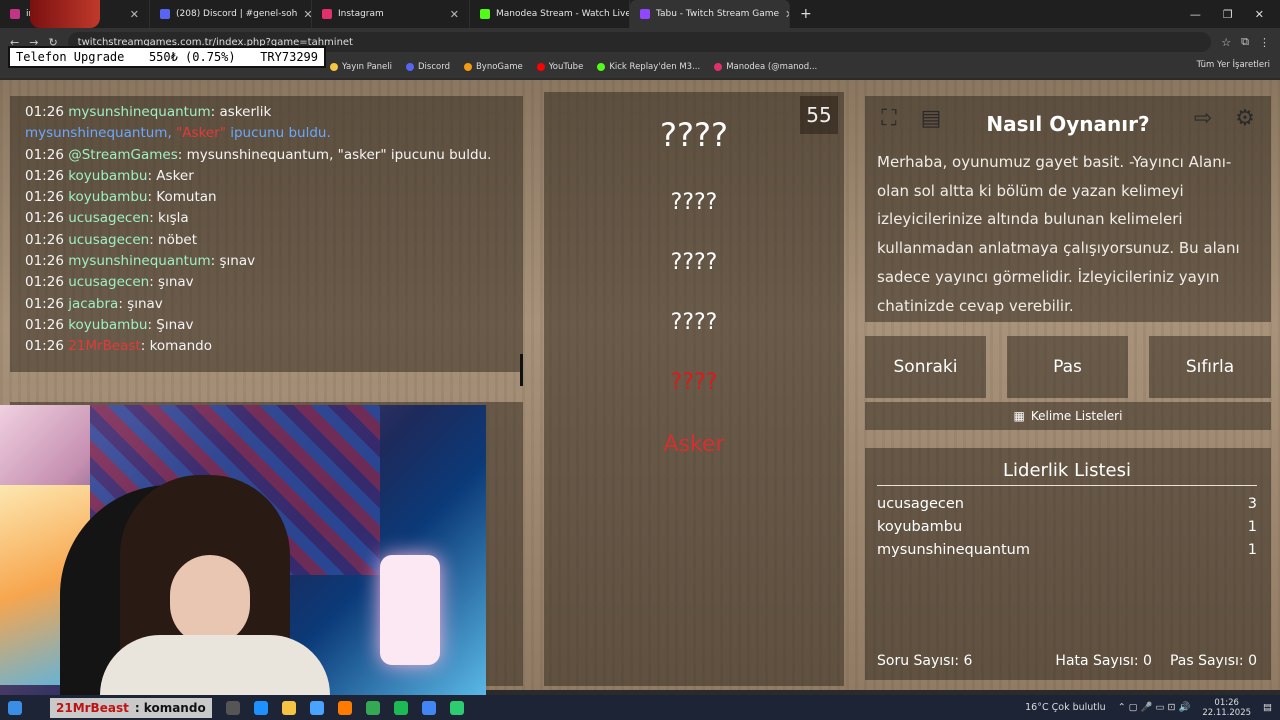 This screenshot has width=1280, height=720. I want to click on bookmark-label: Yayın Paneli, so click(367, 67).